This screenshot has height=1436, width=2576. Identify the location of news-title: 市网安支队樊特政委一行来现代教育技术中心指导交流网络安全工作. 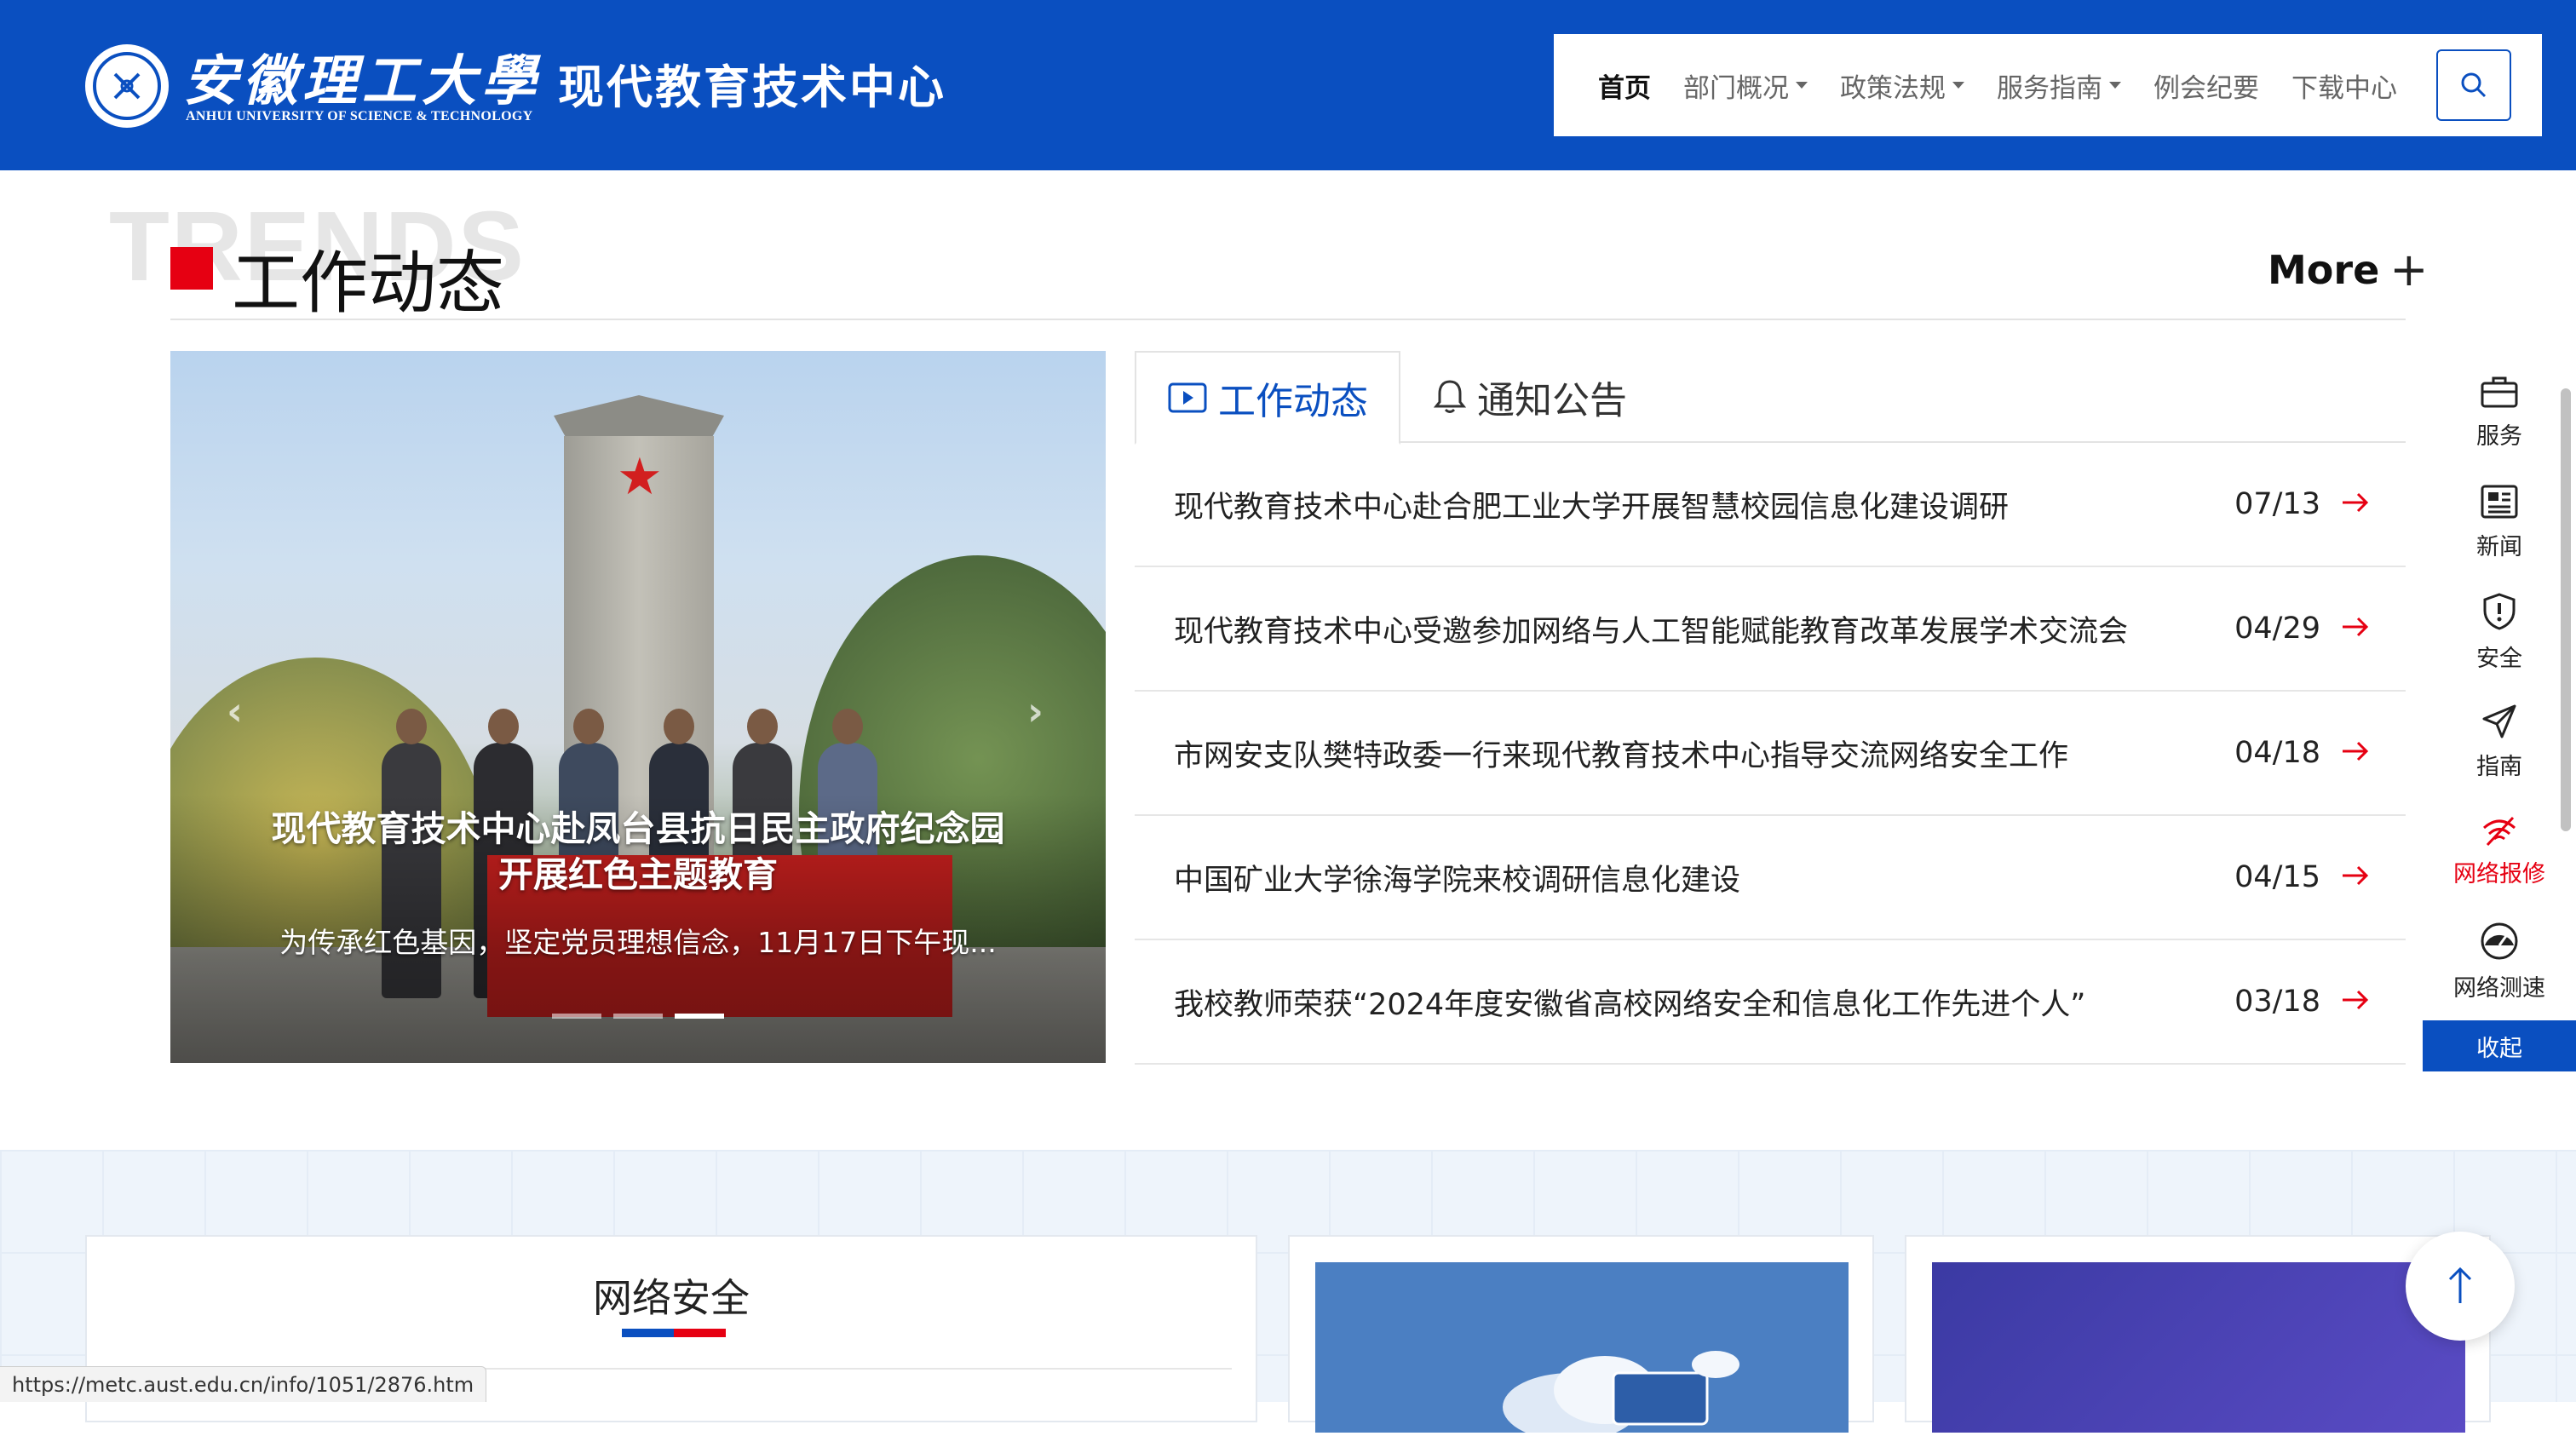
(1621, 753).